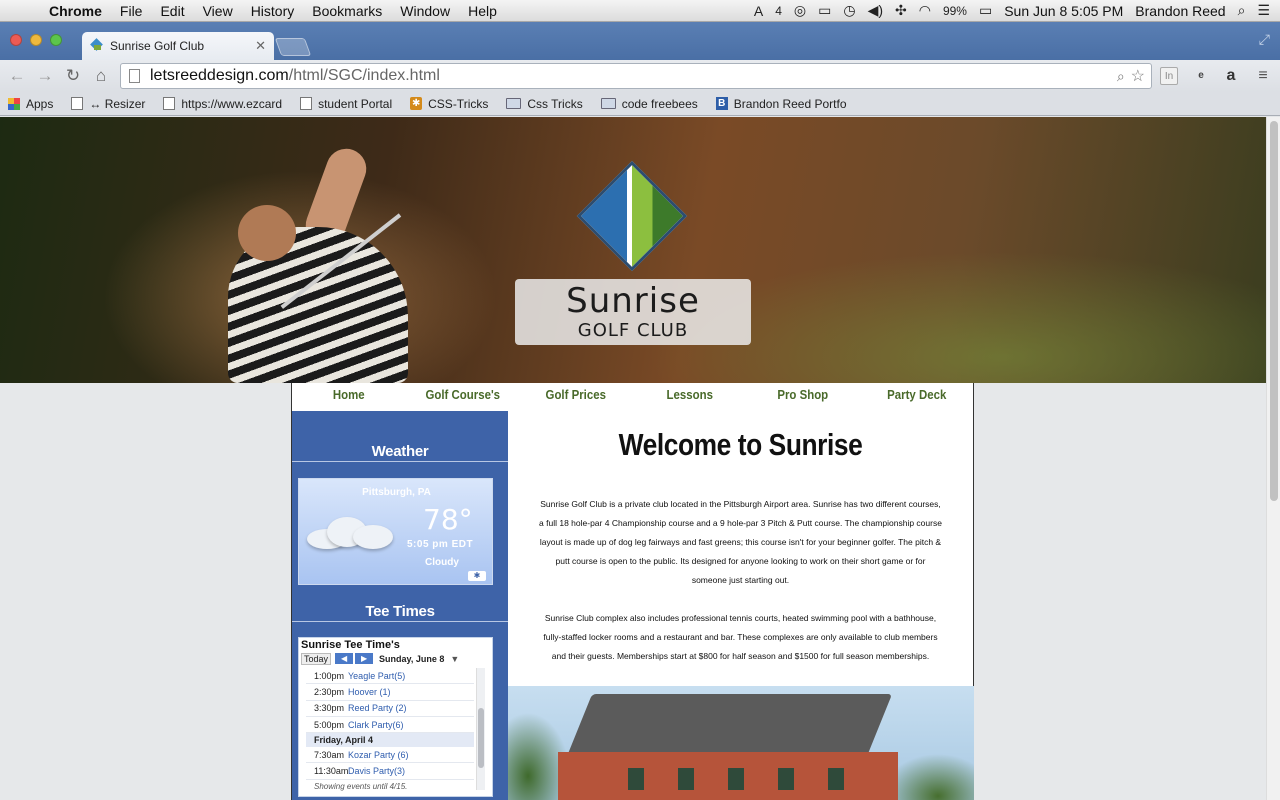 Image resolution: width=1280 pixels, height=800 pixels. Describe the element at coordinates (390, 676) in the screenshot. I see `calendar-event: 1:00pm Yeagle Part(5)` at that location.